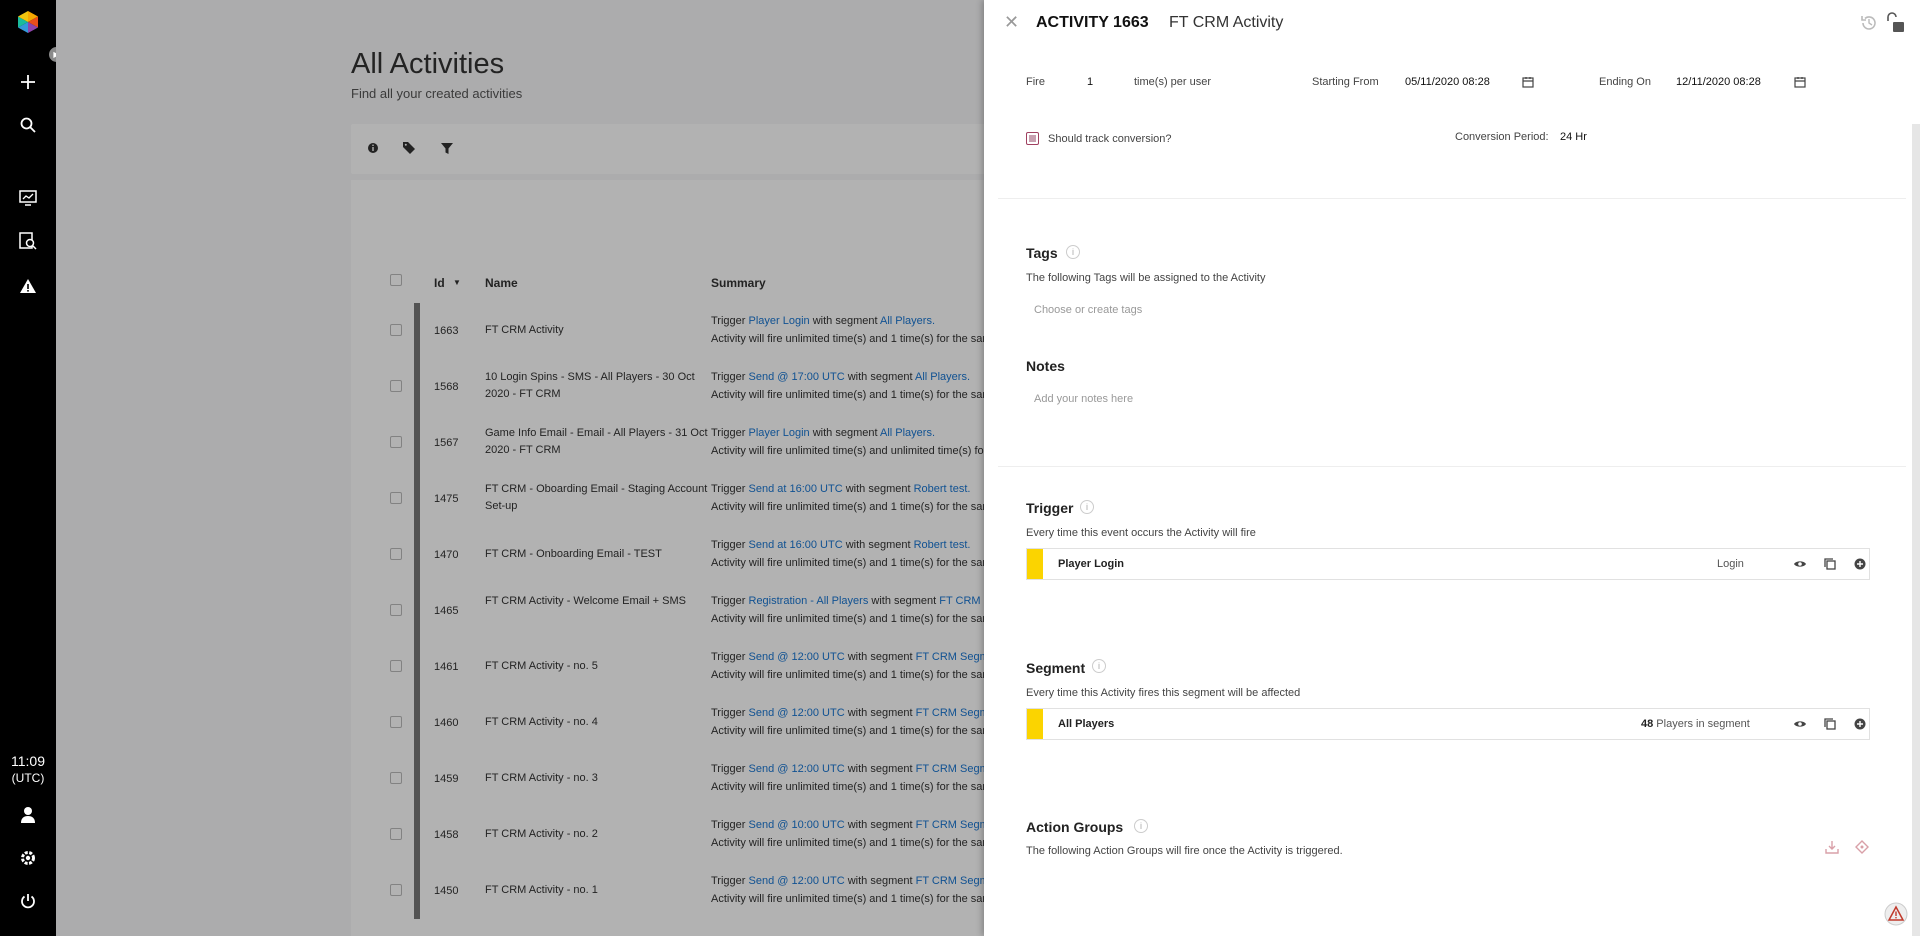 This screenshot has width=1920, height=936. I want to click on activity-name: FT CRM Activity, so click(1226, 22).